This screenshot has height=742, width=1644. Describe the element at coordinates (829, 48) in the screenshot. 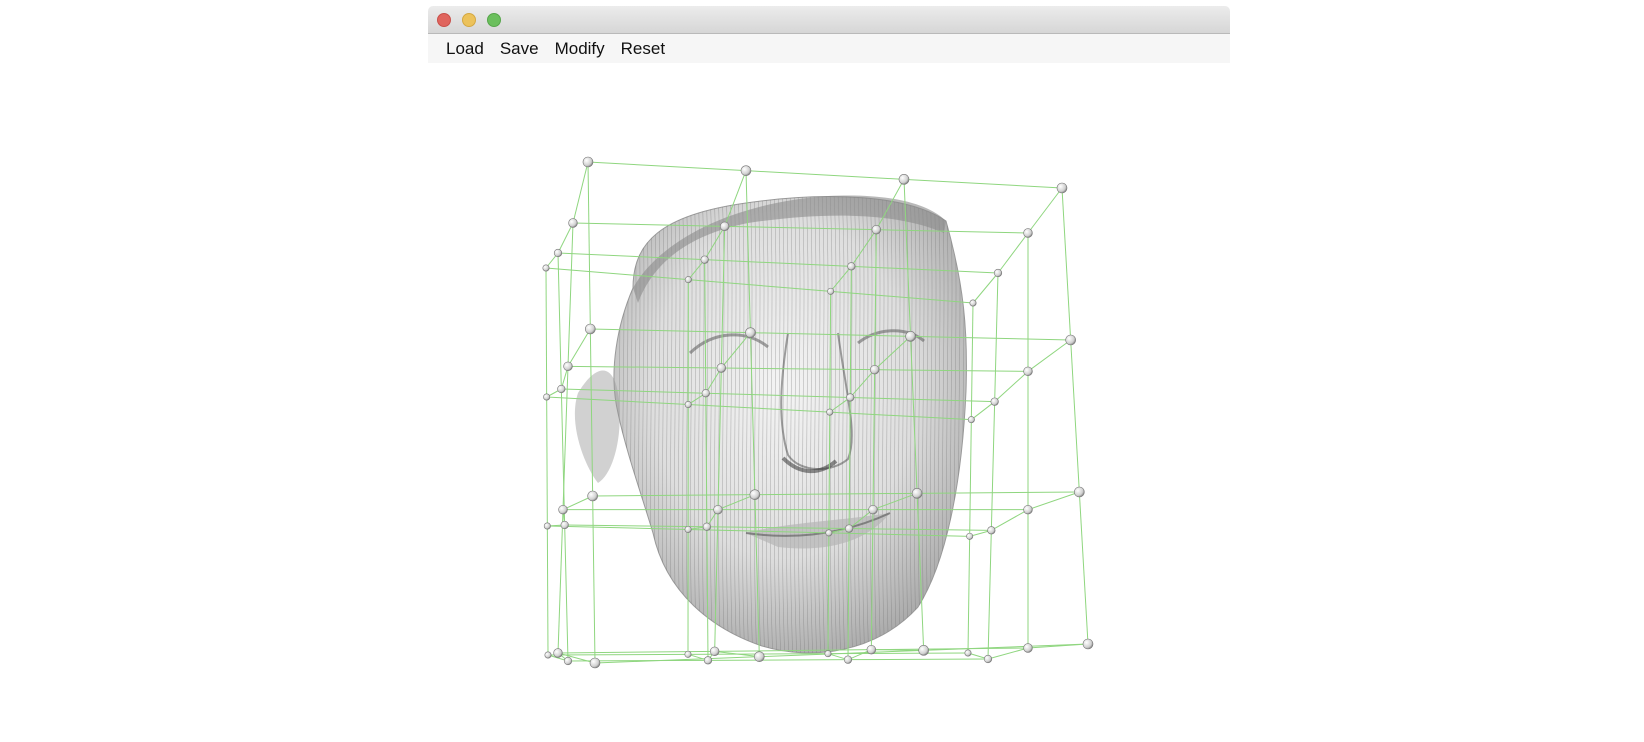

I see `menu-bar: Load Save Modify Reset` at that location.